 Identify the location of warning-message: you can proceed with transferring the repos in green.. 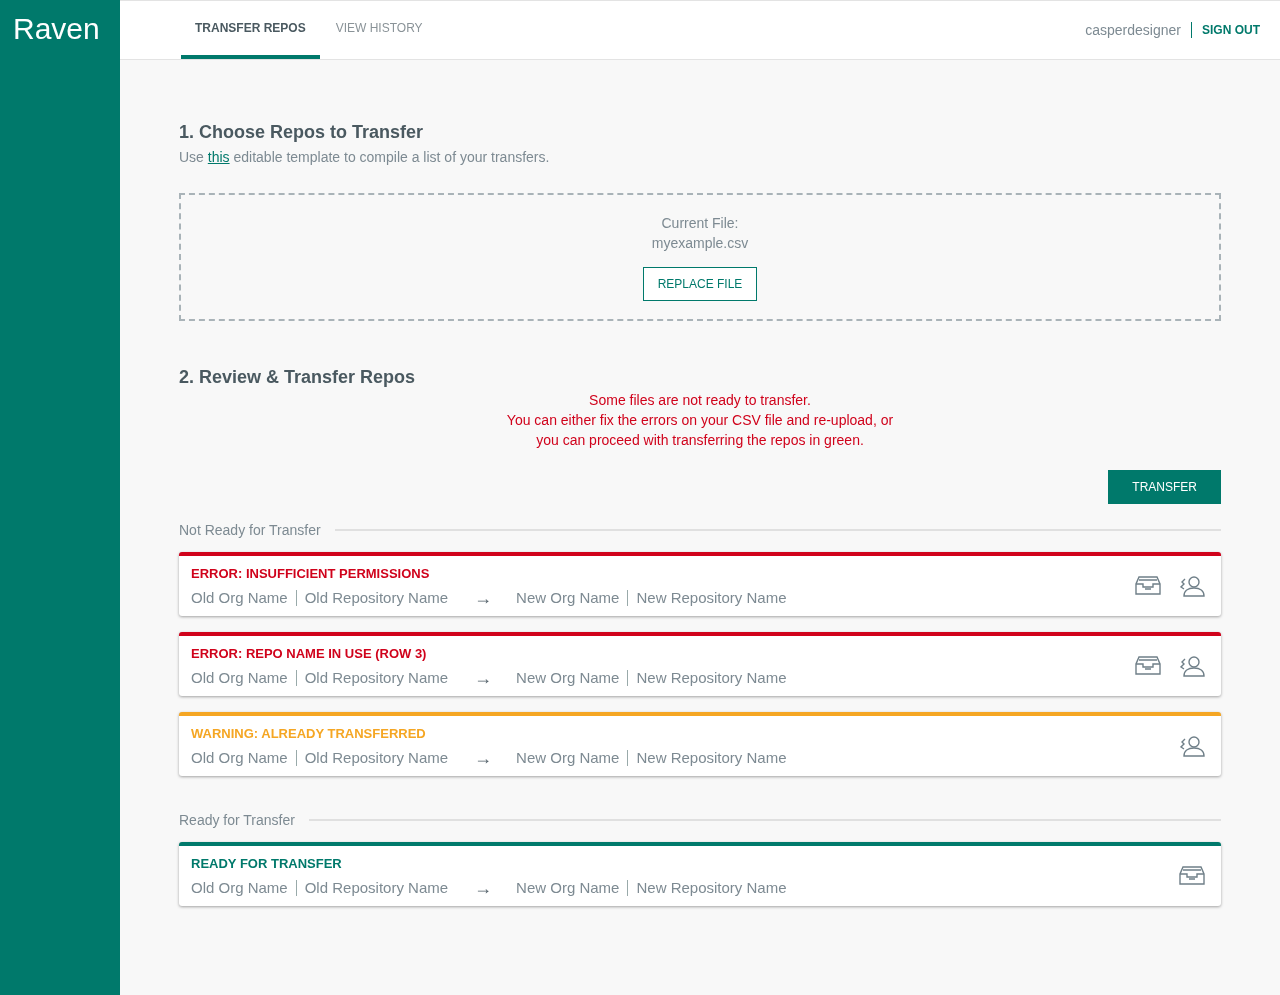
(700, 440).